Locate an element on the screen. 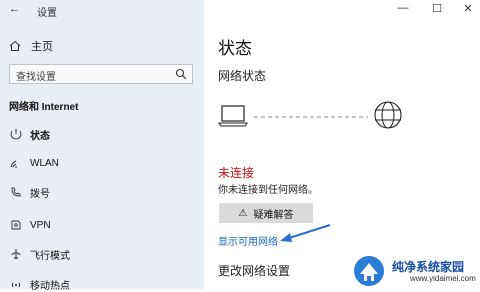 The width and height of the screenshot is (480, 292). warning-icon: ⚠ is located at coordinates (243, 213).